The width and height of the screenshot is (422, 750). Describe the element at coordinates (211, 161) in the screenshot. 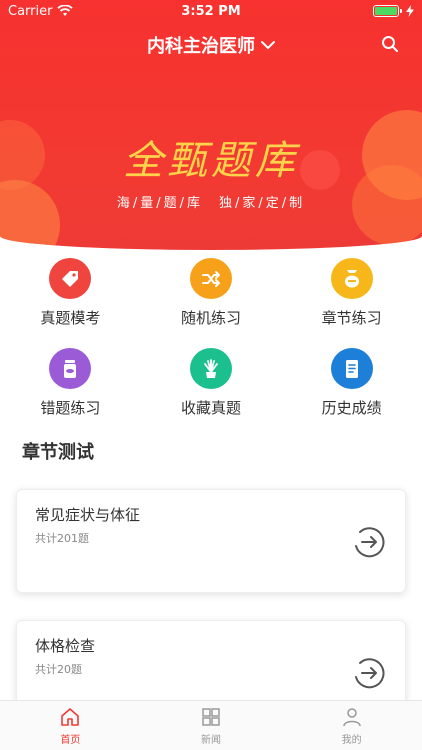

I see `banner-title: 全甄题库` at that location.